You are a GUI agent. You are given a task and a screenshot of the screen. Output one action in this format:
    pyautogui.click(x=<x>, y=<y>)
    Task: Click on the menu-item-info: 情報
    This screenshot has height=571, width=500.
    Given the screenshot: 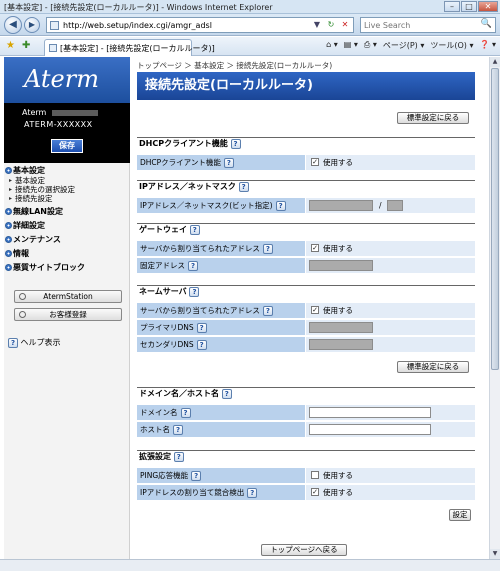 What is the action you would take?
    pyautogui.click(x=67, y=253)
    